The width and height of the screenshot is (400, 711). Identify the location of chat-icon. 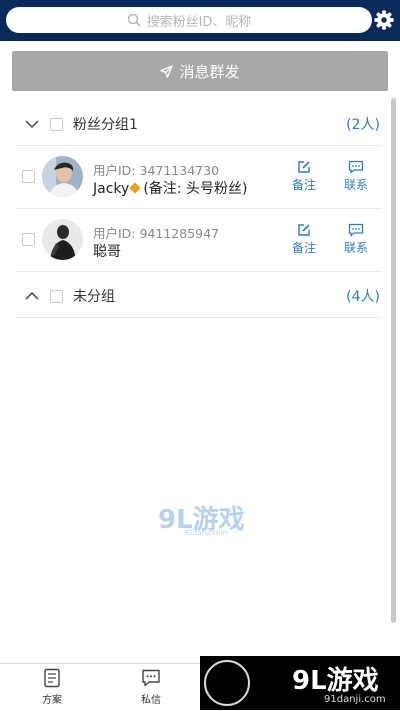
(151, 678).